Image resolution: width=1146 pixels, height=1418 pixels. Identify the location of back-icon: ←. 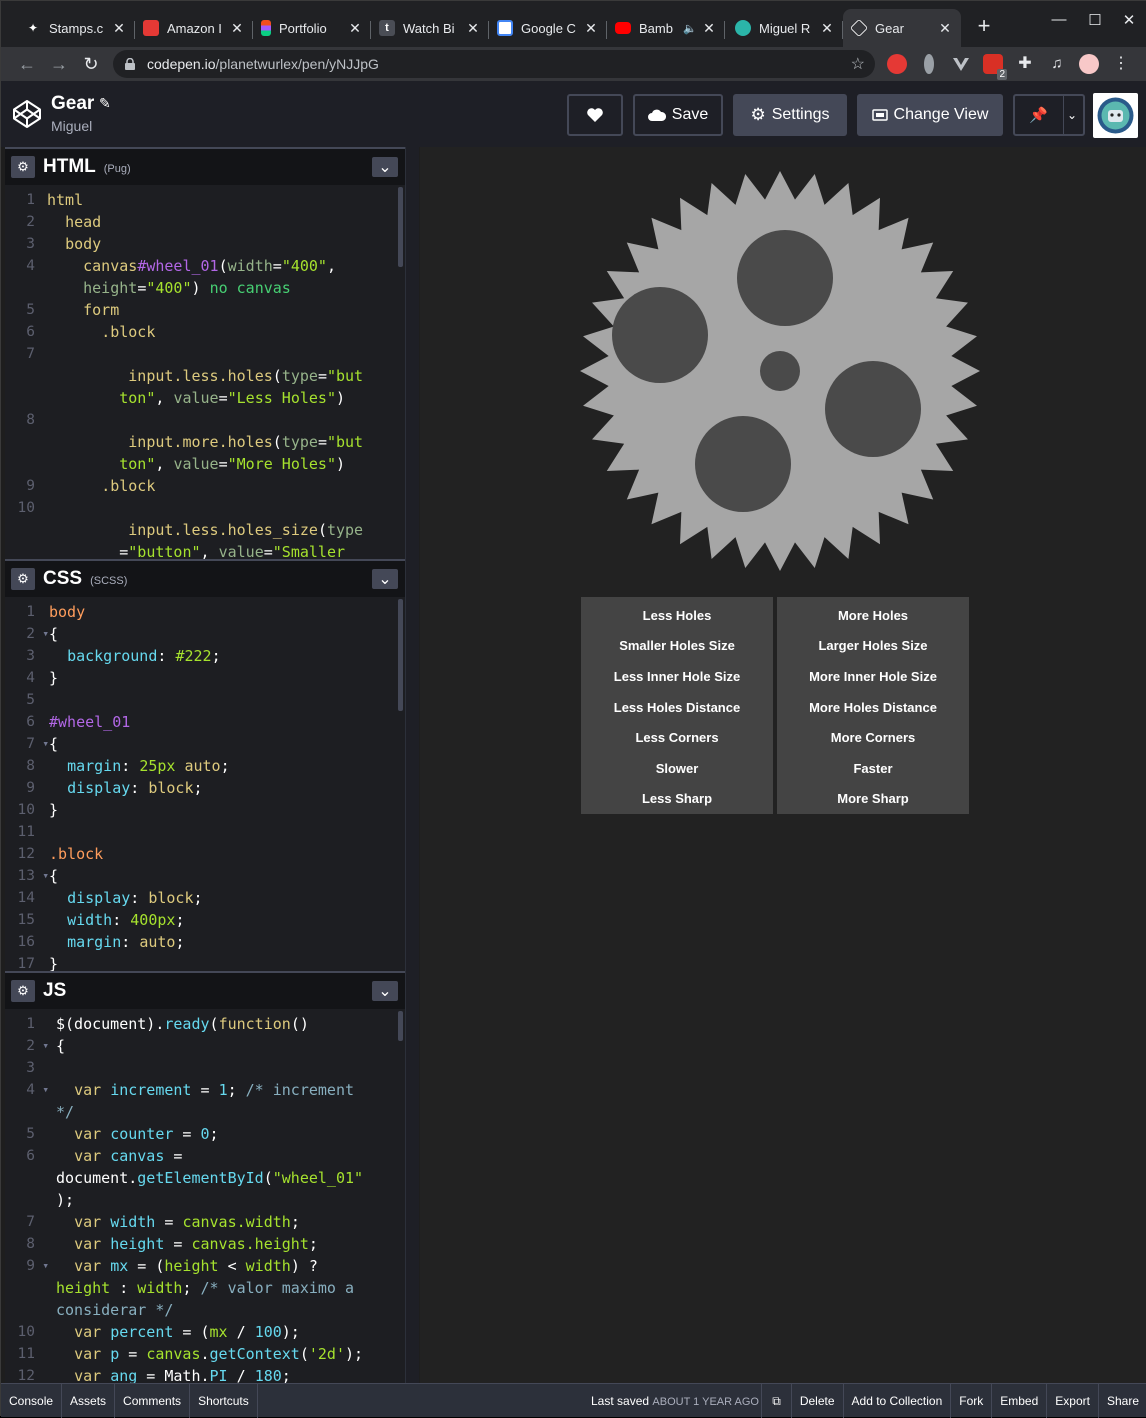
(27, 64).